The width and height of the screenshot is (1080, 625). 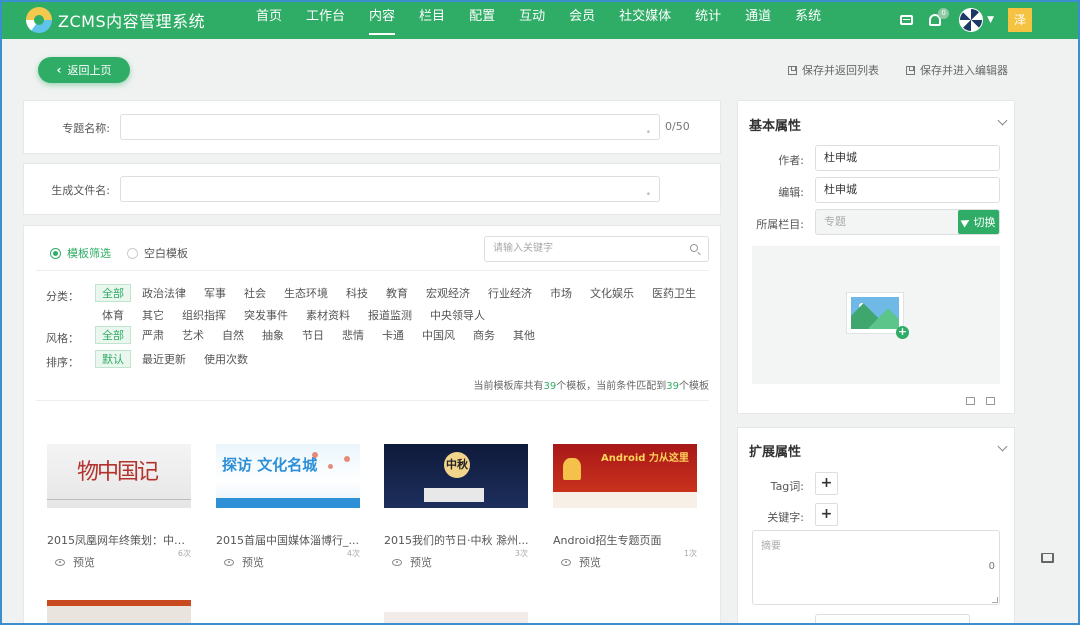 I want to click on nav-item: 首页, so click(x=269, y=19).